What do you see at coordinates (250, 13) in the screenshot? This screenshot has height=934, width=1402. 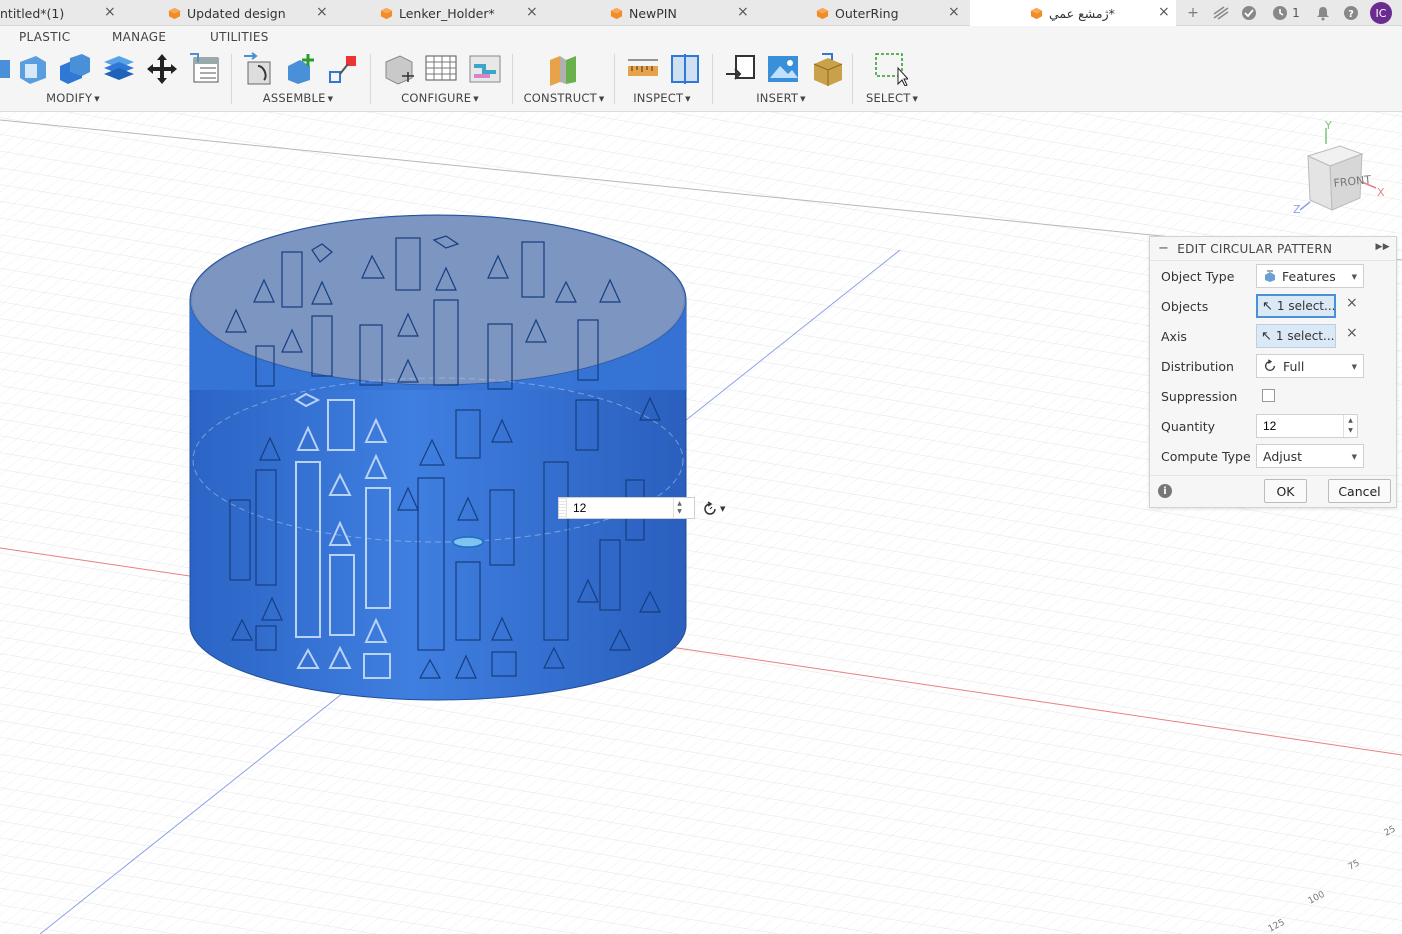 I see `tab-updated-design: Updated design ×` at bounding box center [250, 13].